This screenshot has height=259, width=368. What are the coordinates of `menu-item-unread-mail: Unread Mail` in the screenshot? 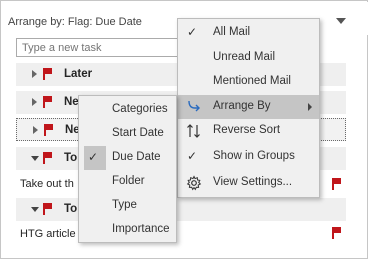 It's located at (248, 58).